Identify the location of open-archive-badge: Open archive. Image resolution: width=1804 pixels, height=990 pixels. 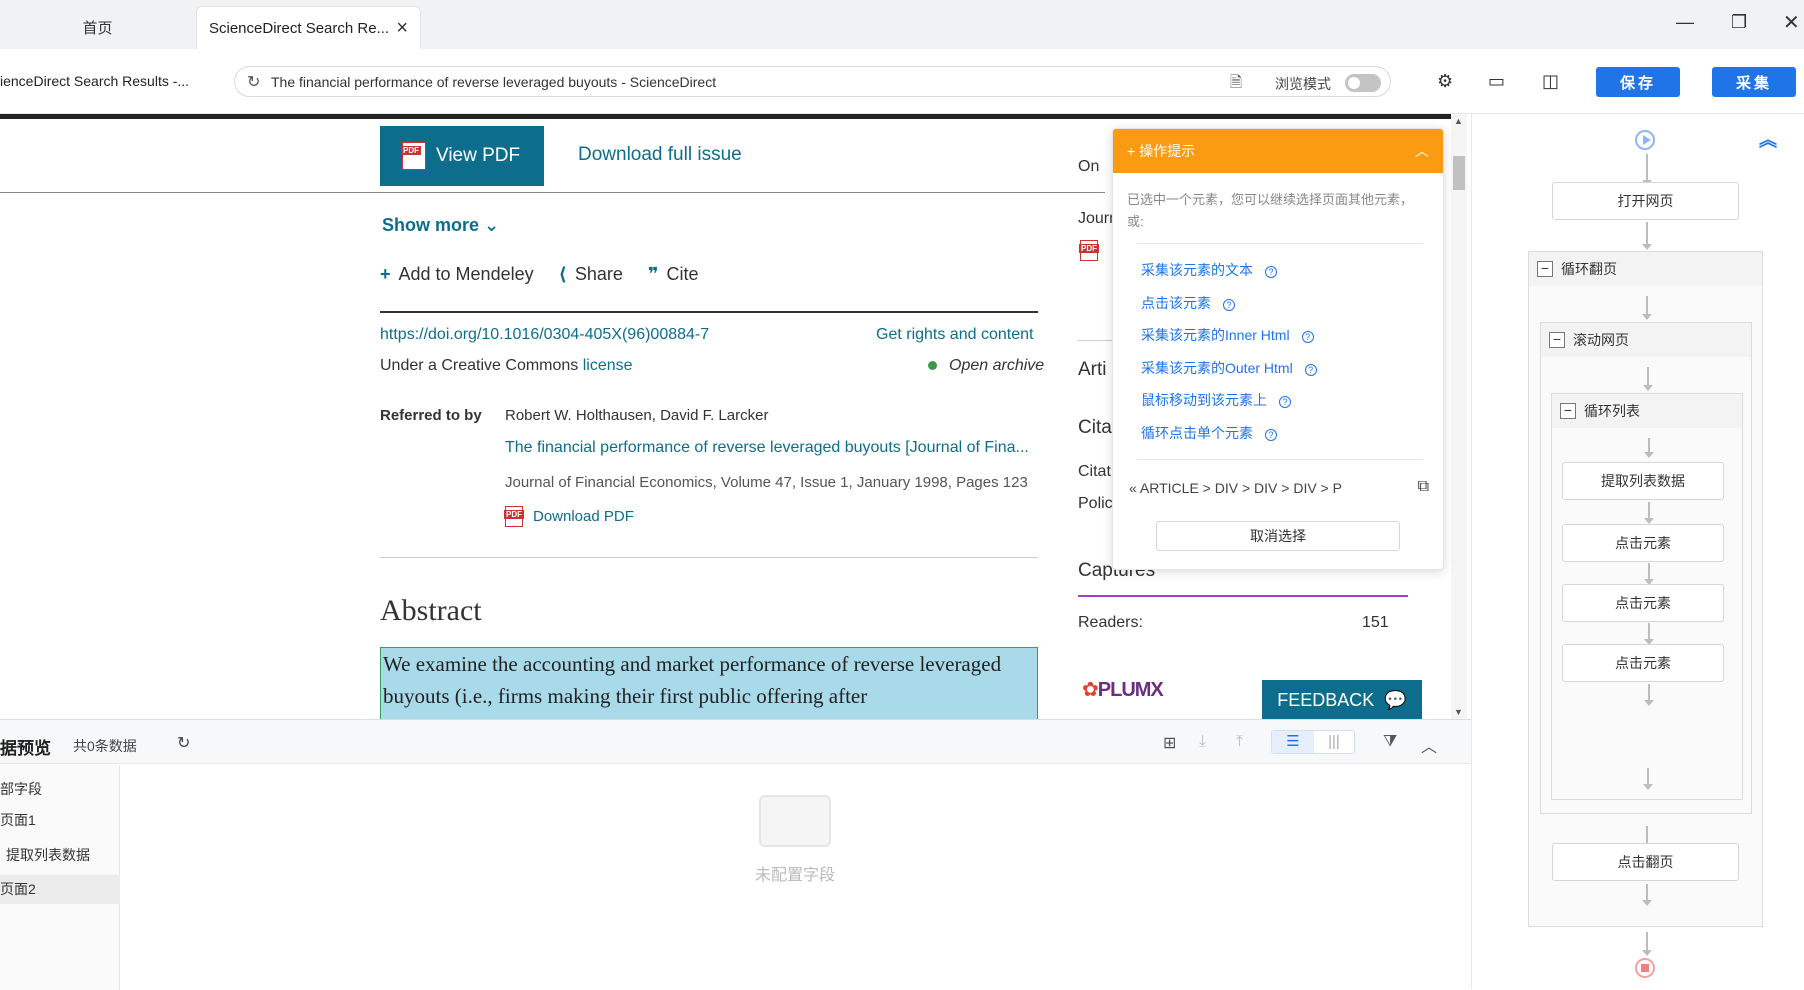
(986, 366).